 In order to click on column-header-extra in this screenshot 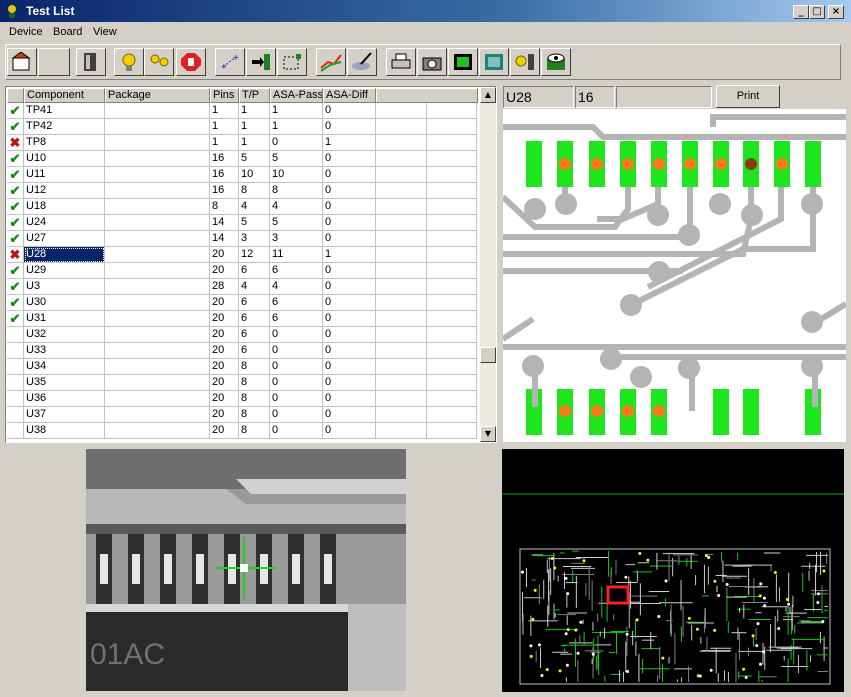, I will do `click(427, 95)`.